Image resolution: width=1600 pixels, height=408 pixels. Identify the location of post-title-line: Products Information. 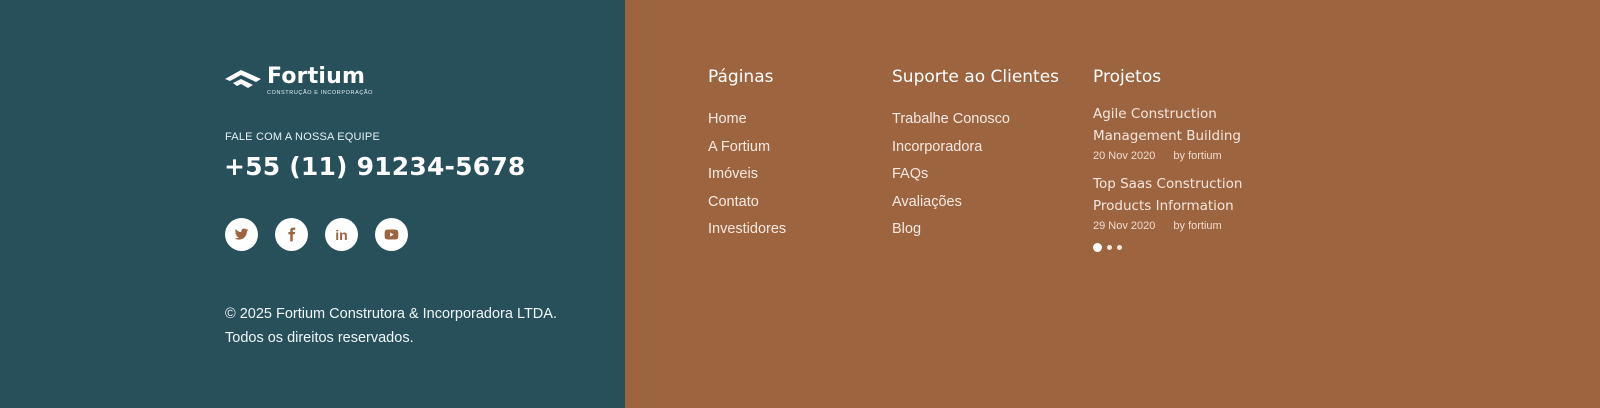
(1163, 206).